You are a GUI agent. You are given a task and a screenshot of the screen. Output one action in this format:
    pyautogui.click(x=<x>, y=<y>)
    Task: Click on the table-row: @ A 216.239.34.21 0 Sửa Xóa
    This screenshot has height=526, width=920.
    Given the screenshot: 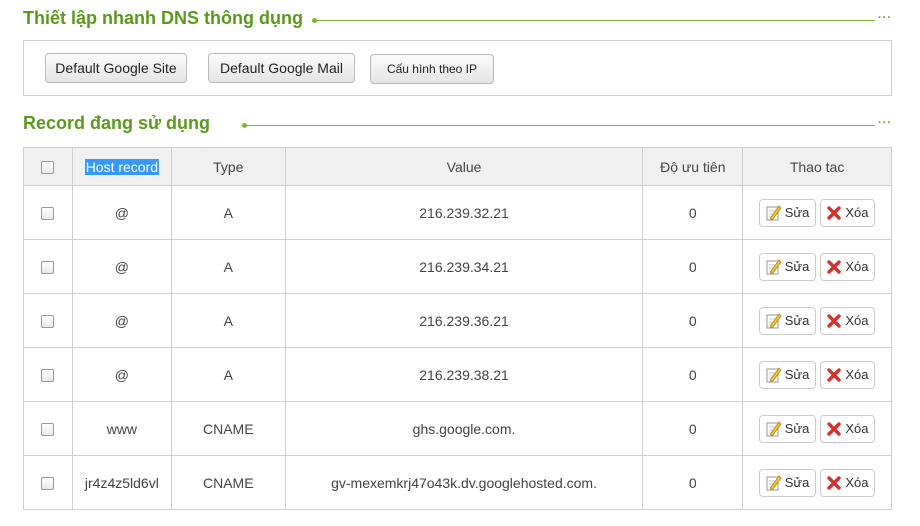 What is the action you would take?
    pyautogui.click(x=457, y=266)
    